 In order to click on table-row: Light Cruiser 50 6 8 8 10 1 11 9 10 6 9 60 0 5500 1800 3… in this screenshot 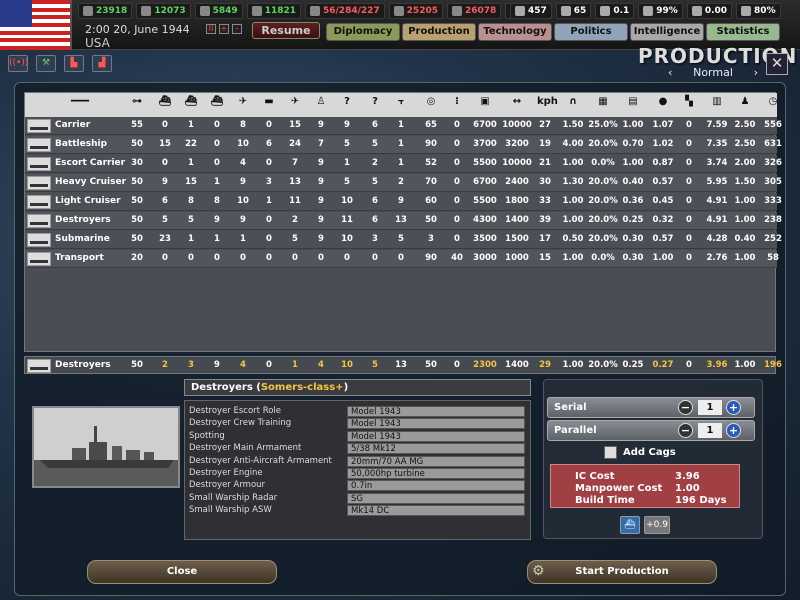, I will do `click(403, 202)`.